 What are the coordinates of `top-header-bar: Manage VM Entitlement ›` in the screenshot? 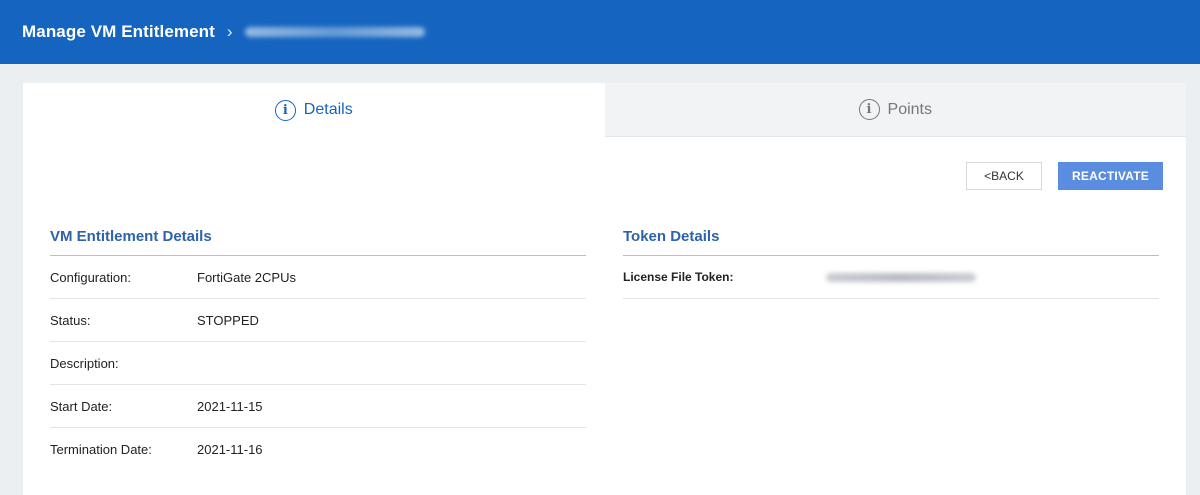 It's located at (600, 32).